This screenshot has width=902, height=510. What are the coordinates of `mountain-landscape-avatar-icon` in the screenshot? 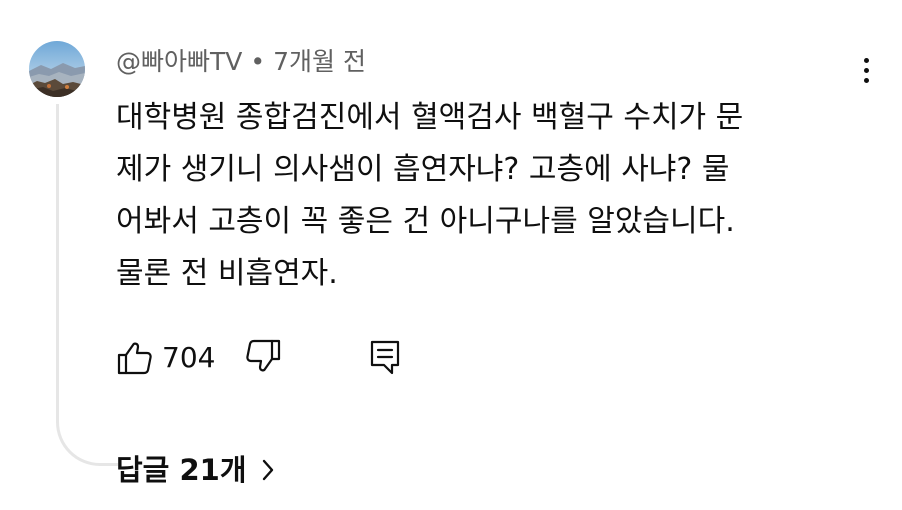 It's located at (57, 69).